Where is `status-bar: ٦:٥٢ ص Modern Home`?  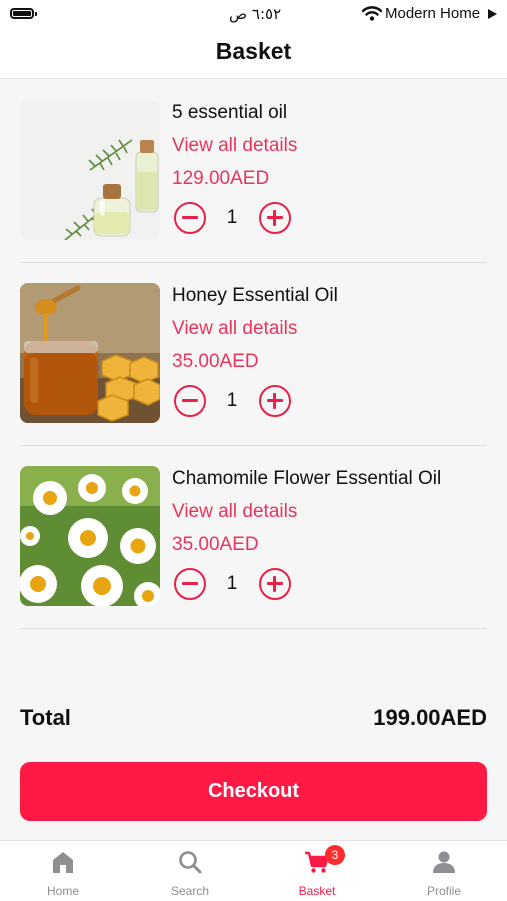
status-bar: ٦:٥٢ ص Modern Home is located at coordinates (253, 14).